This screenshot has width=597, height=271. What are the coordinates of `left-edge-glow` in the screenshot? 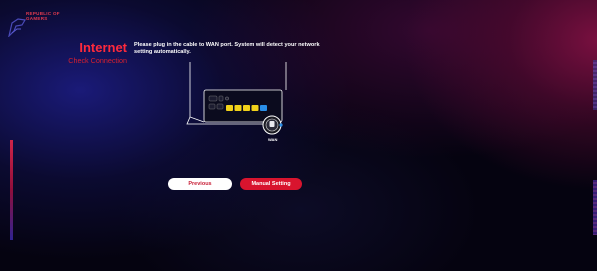 It's located at (11, 190).